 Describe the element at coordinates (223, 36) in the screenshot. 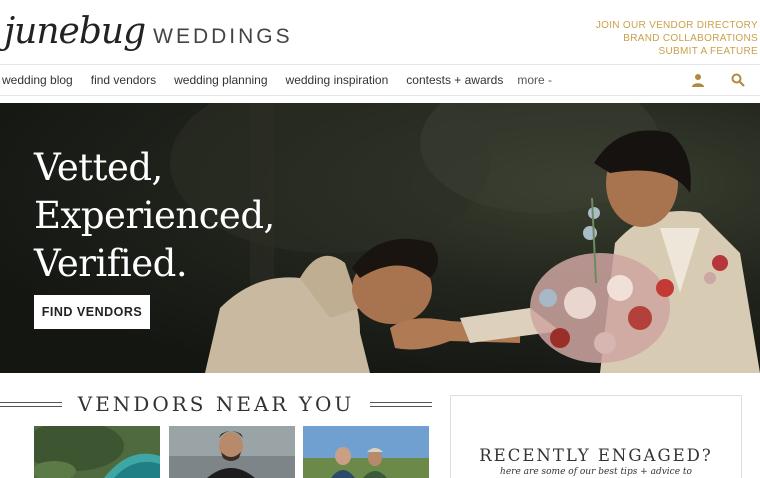

I see `logo-text: WEDDINGS` at that location.